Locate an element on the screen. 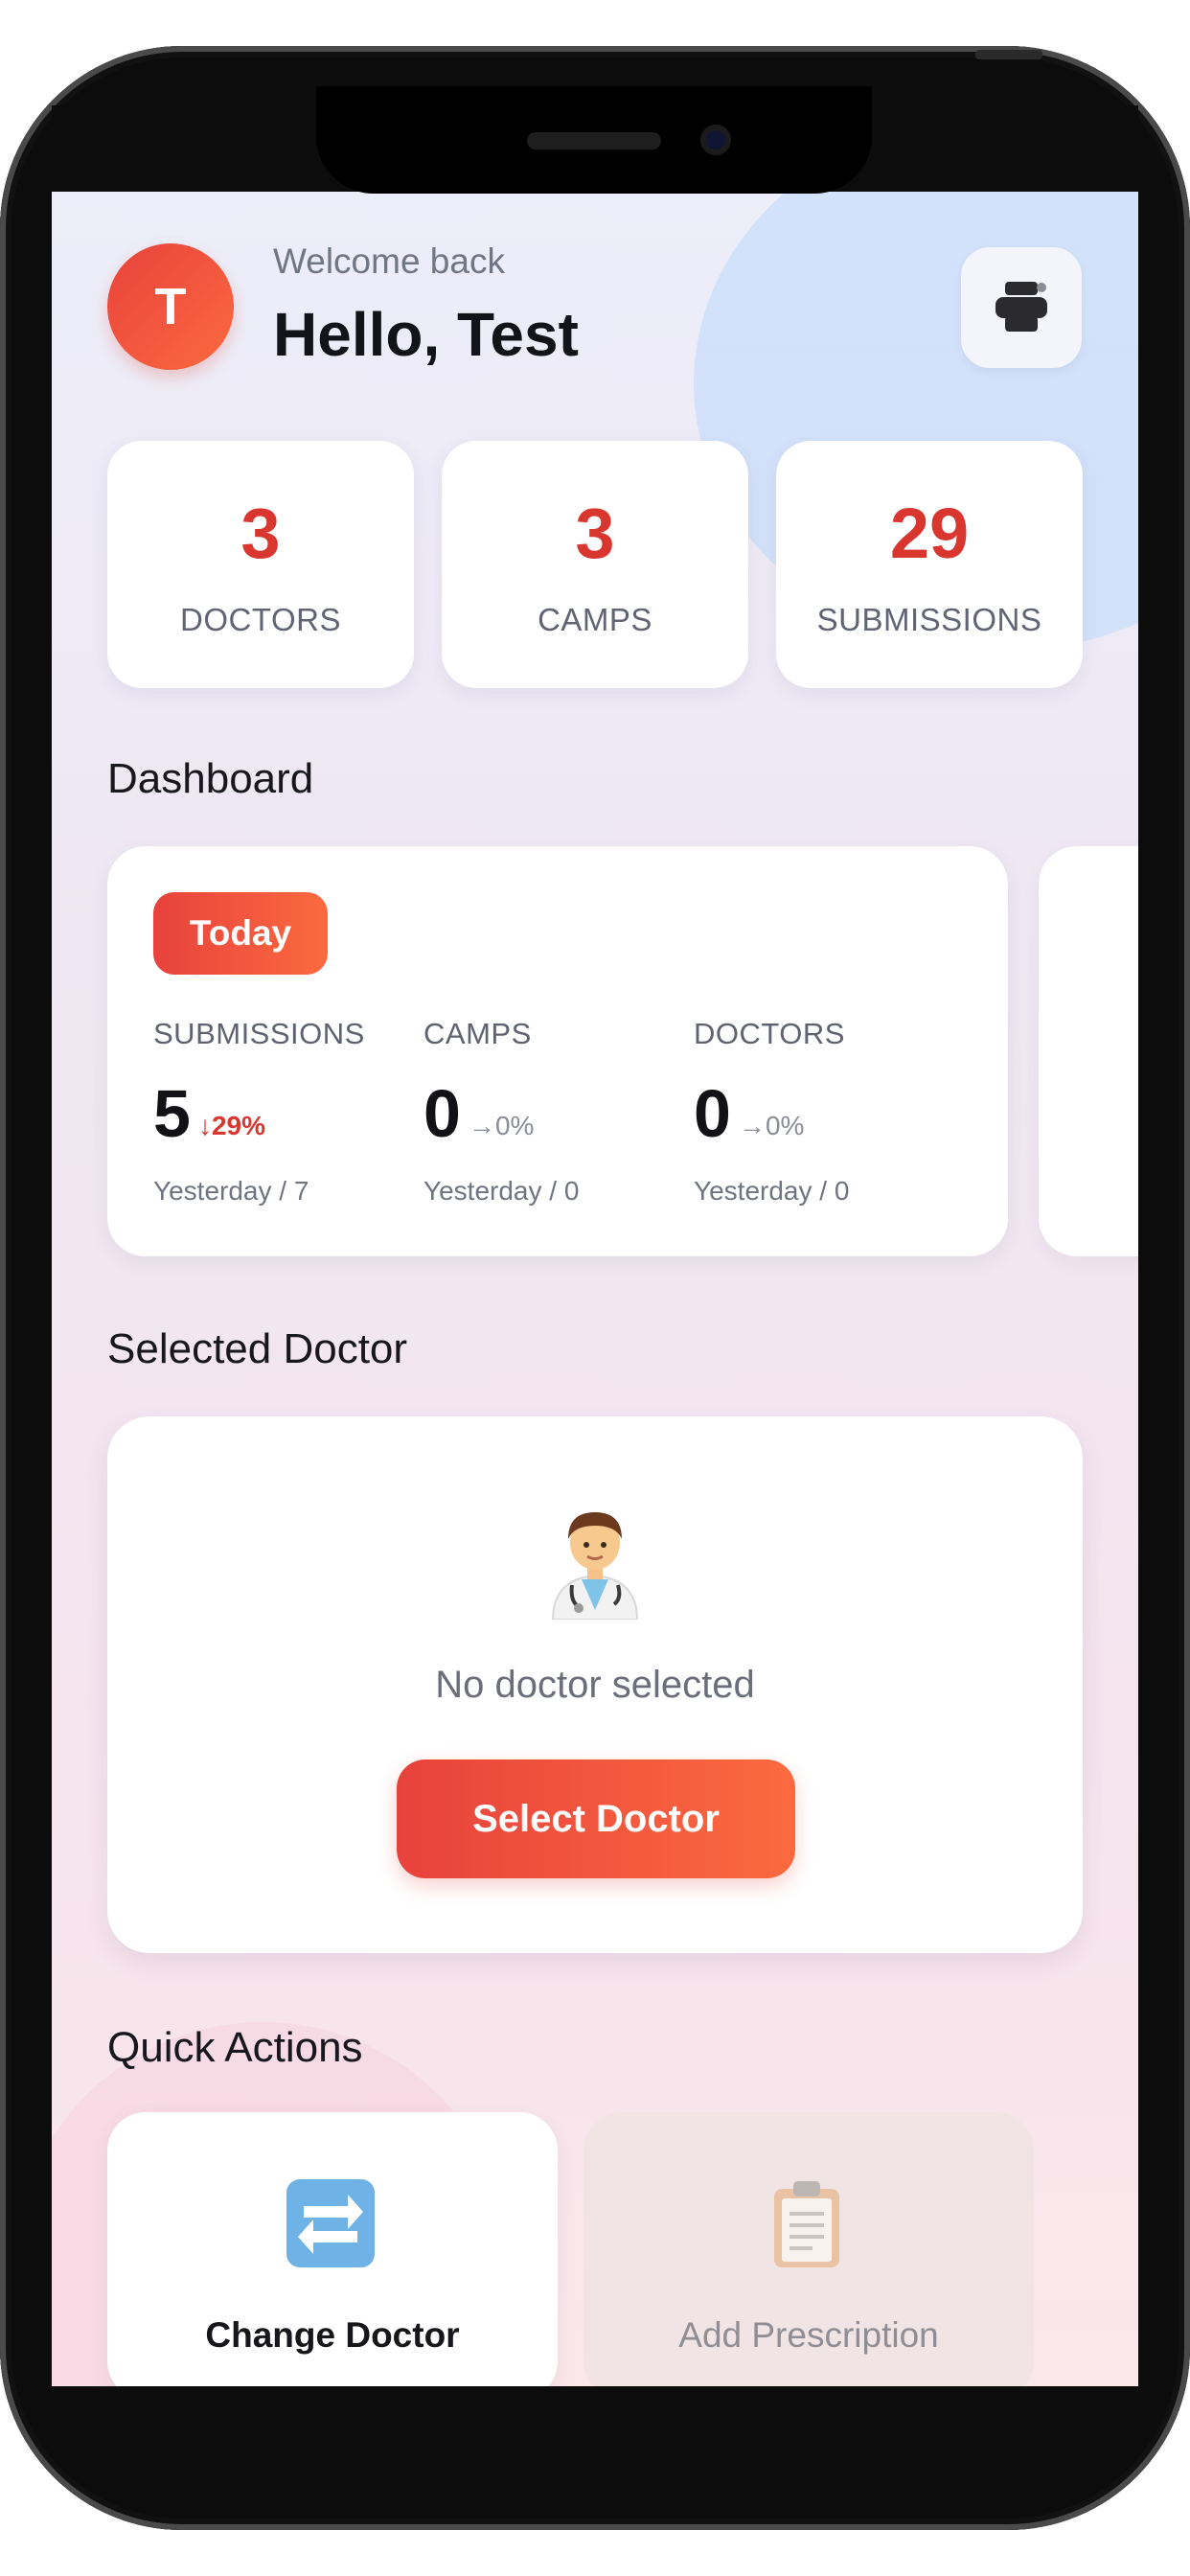 This screenshot has height=2576, width=1190. stat-card-camps: 3 CAMPS is located at coordinates (595, 564).